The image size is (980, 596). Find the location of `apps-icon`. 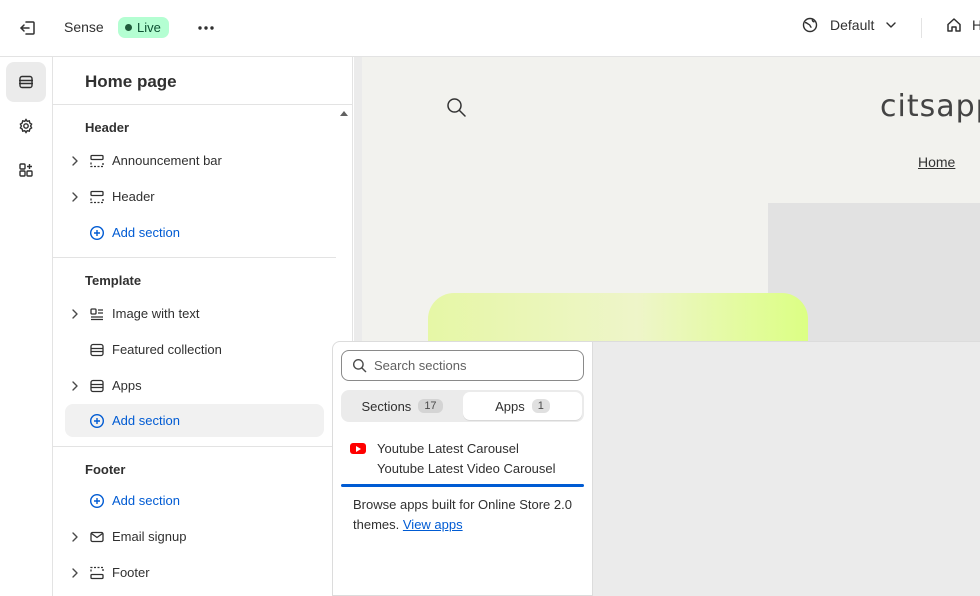

apps-icon is located at coordinates (26, 170).